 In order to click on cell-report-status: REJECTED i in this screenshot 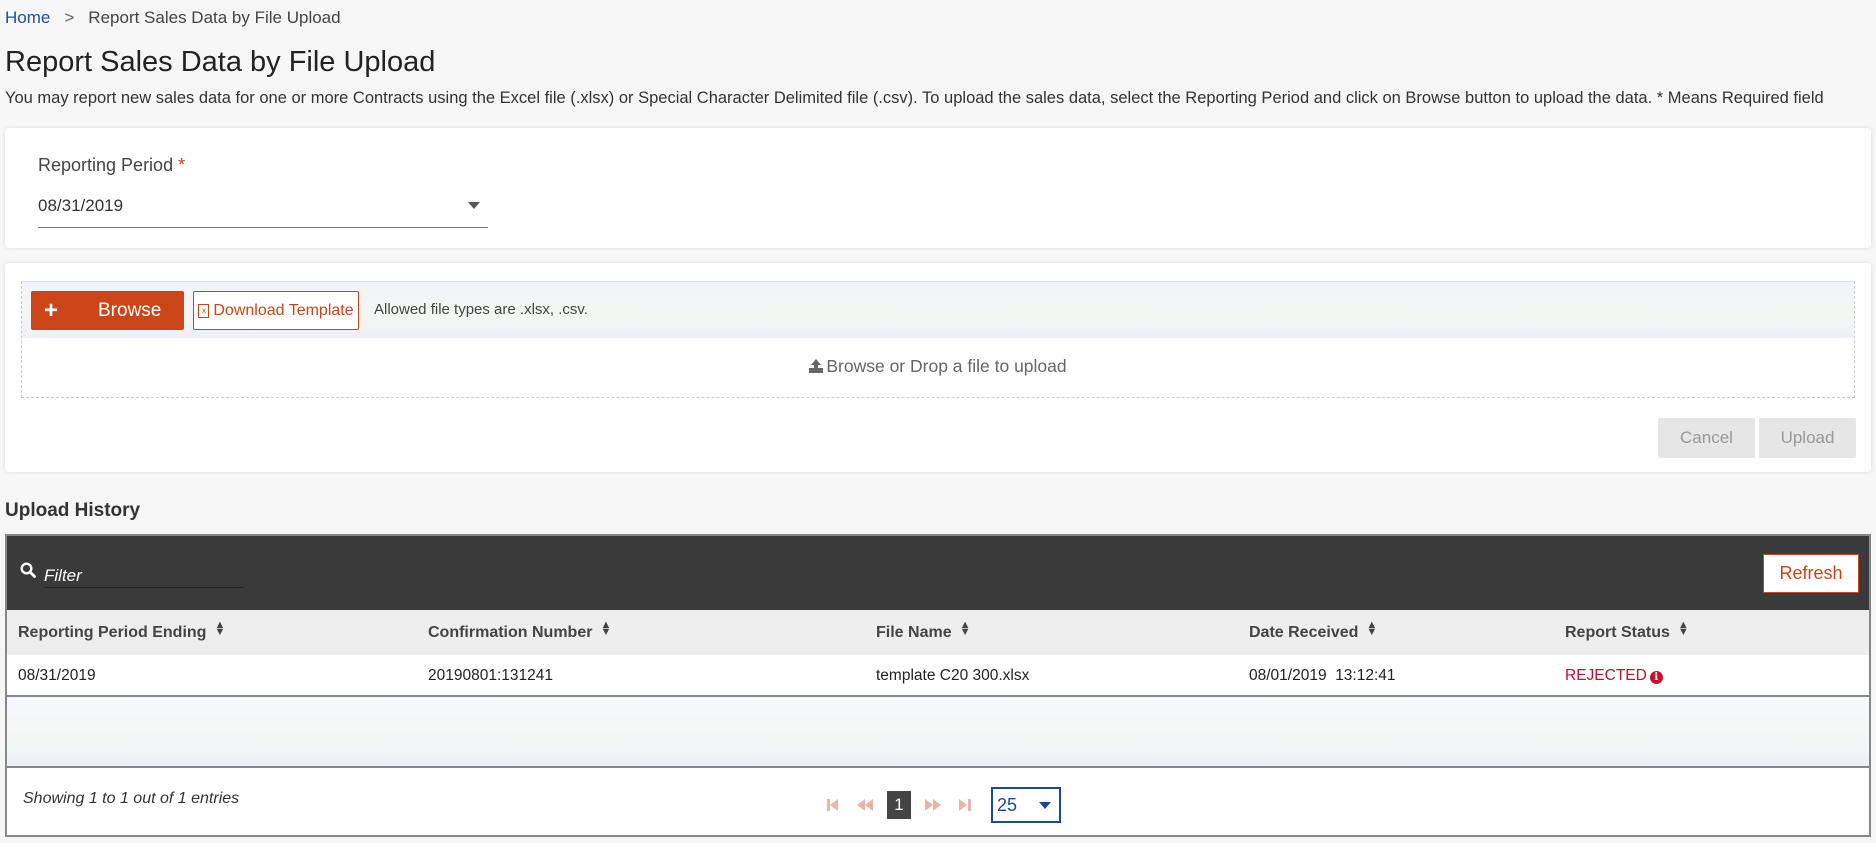, I will do `click(1614, 676)`.